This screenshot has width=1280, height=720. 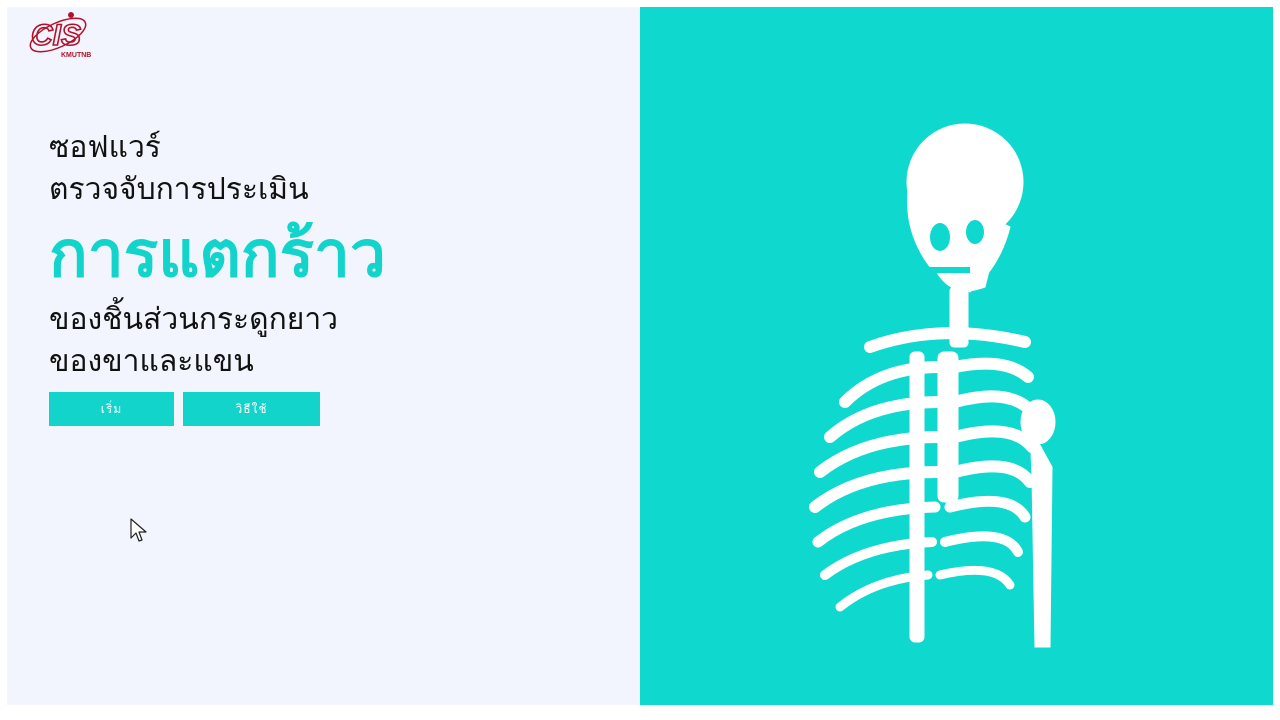 What do you see at coordinates (251, 409) in the screenshot?
I see `how-to-use-button: วิธีใช้` at bounding box center [251, 409].